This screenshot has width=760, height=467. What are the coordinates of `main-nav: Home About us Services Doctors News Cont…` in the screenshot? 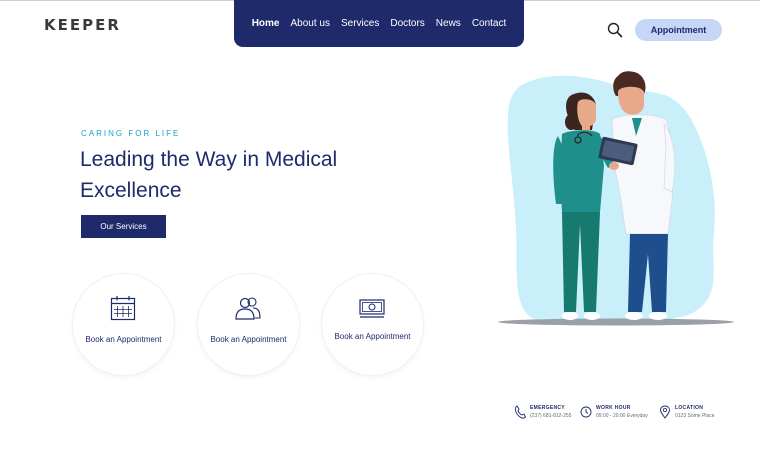 It's located at (379, 23).